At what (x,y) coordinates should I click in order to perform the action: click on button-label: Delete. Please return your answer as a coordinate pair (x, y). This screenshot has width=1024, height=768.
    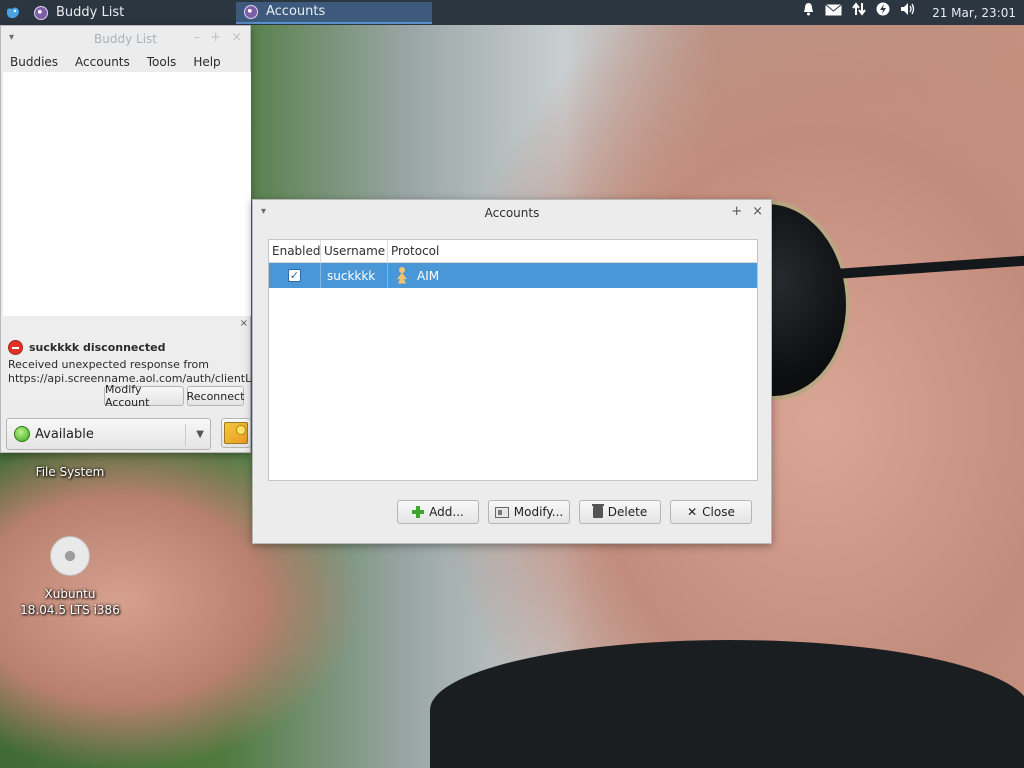
    Looking at the image, I should click on (627, 512).